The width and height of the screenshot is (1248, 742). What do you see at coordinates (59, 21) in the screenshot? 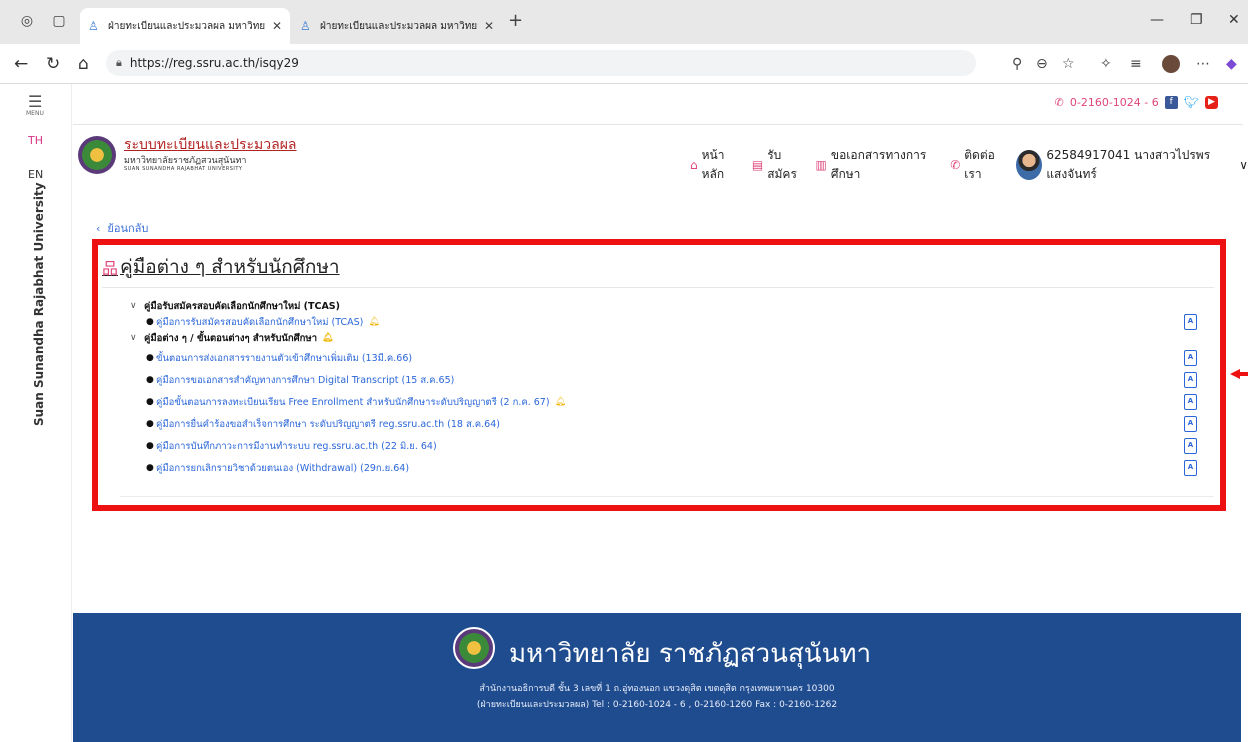
I see `tab-actions-icon: ▢` at bounding box center [59, 21].